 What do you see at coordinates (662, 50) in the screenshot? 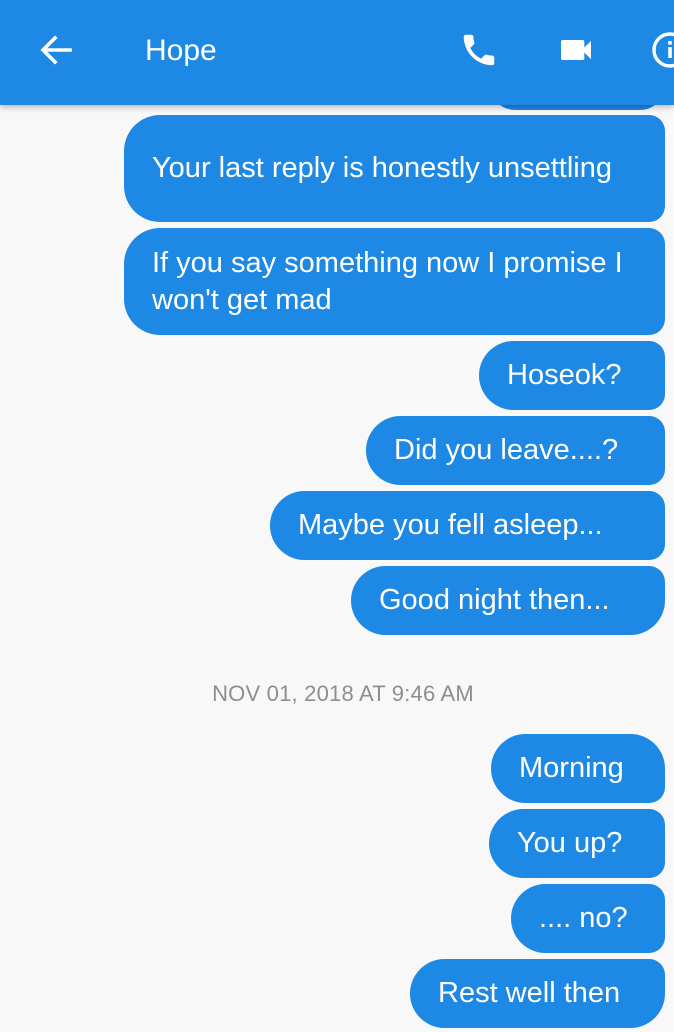
I see `info-icon` at bounding box center [662, 50].